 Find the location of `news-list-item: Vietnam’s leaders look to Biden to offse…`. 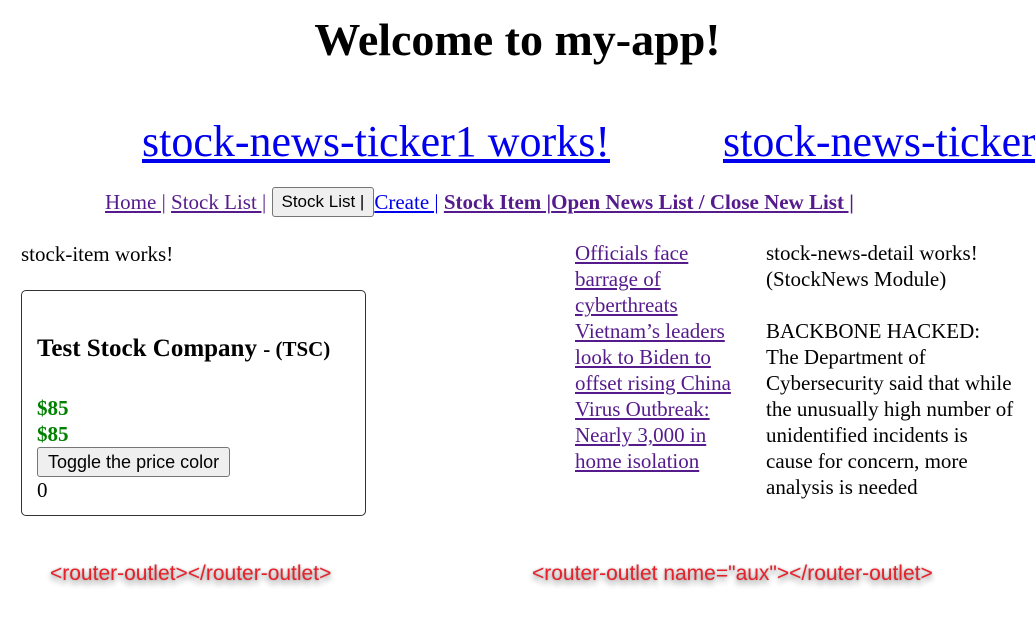

news-list-item: Vietnam’s leaders look to Biden to offse… is located at coordinates (665, 357).